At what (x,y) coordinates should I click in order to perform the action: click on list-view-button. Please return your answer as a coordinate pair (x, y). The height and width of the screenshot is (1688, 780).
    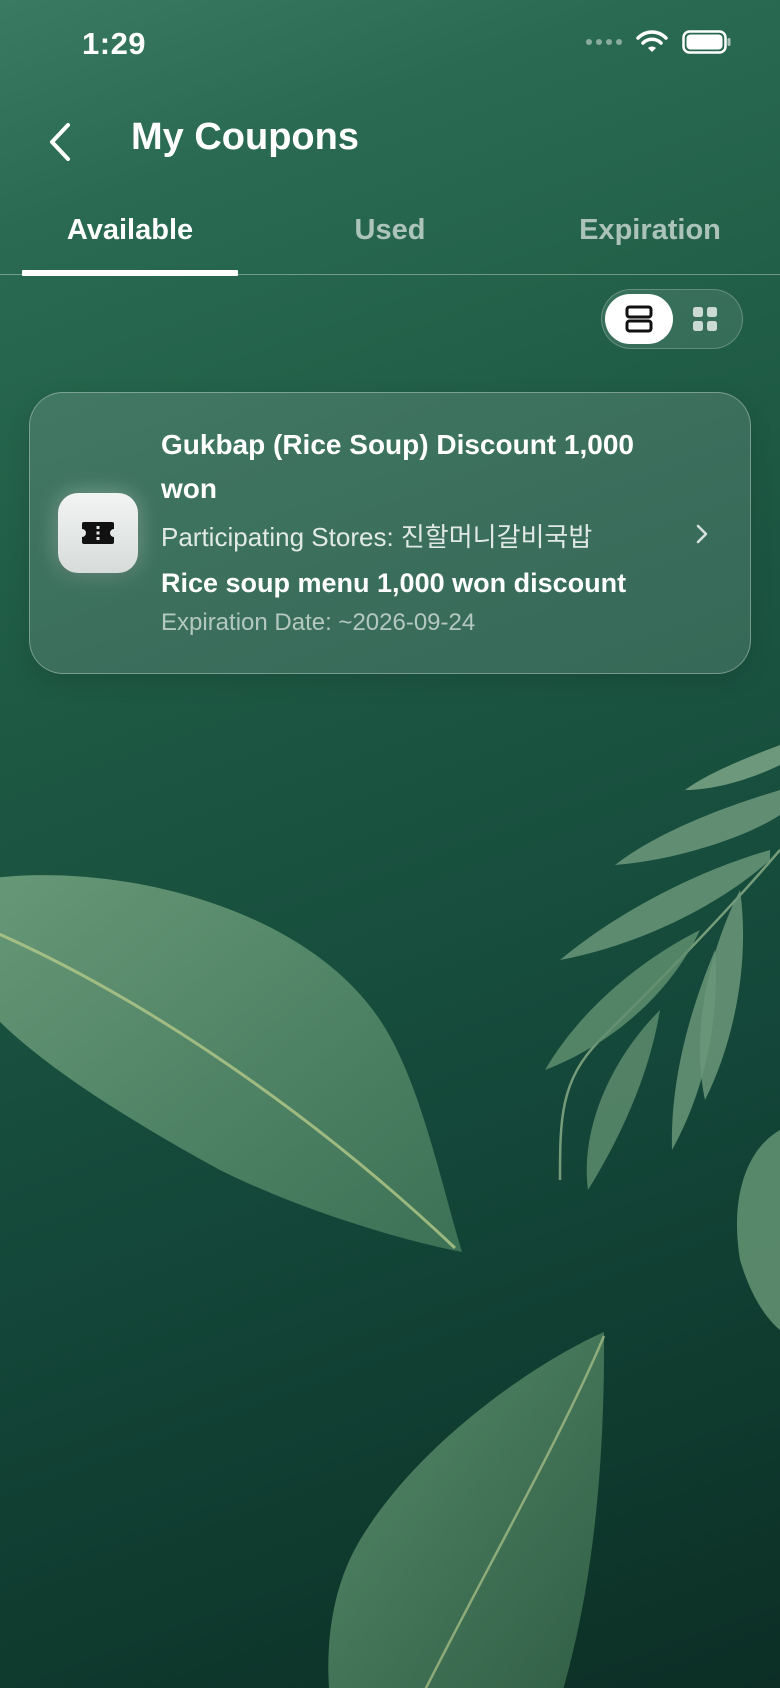
    Looking at the image, I should click on (639, 319).